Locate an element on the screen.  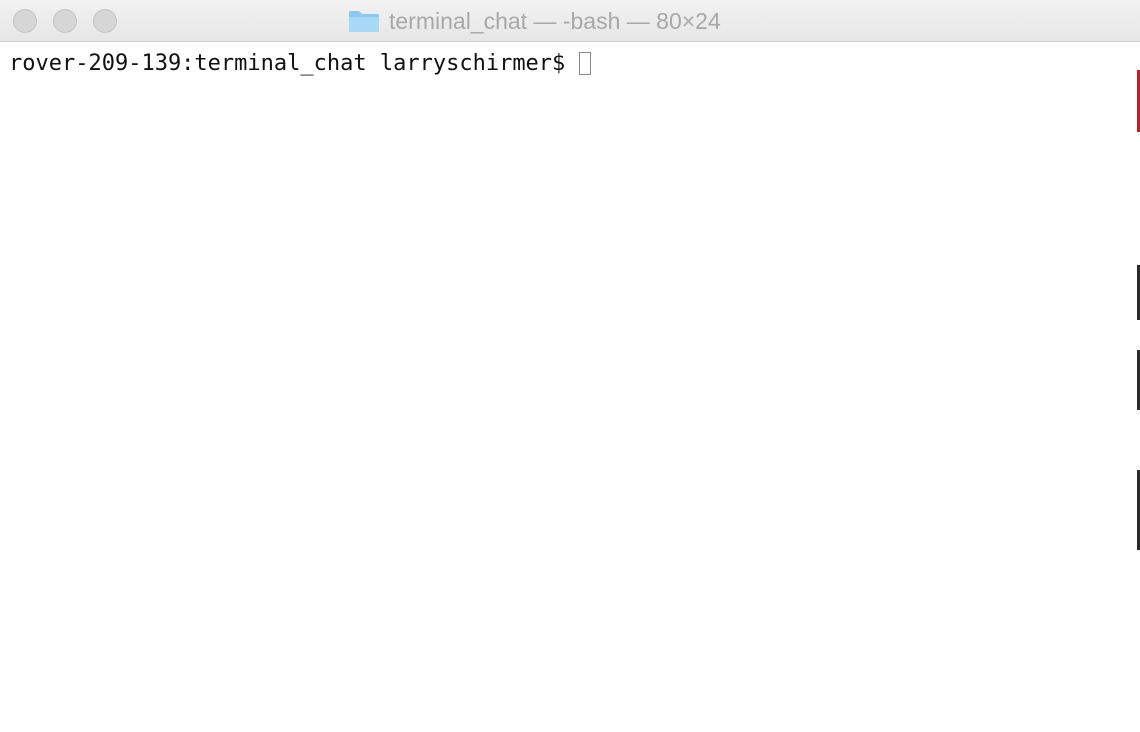
text-cursor is located at coordinates (585, 63).